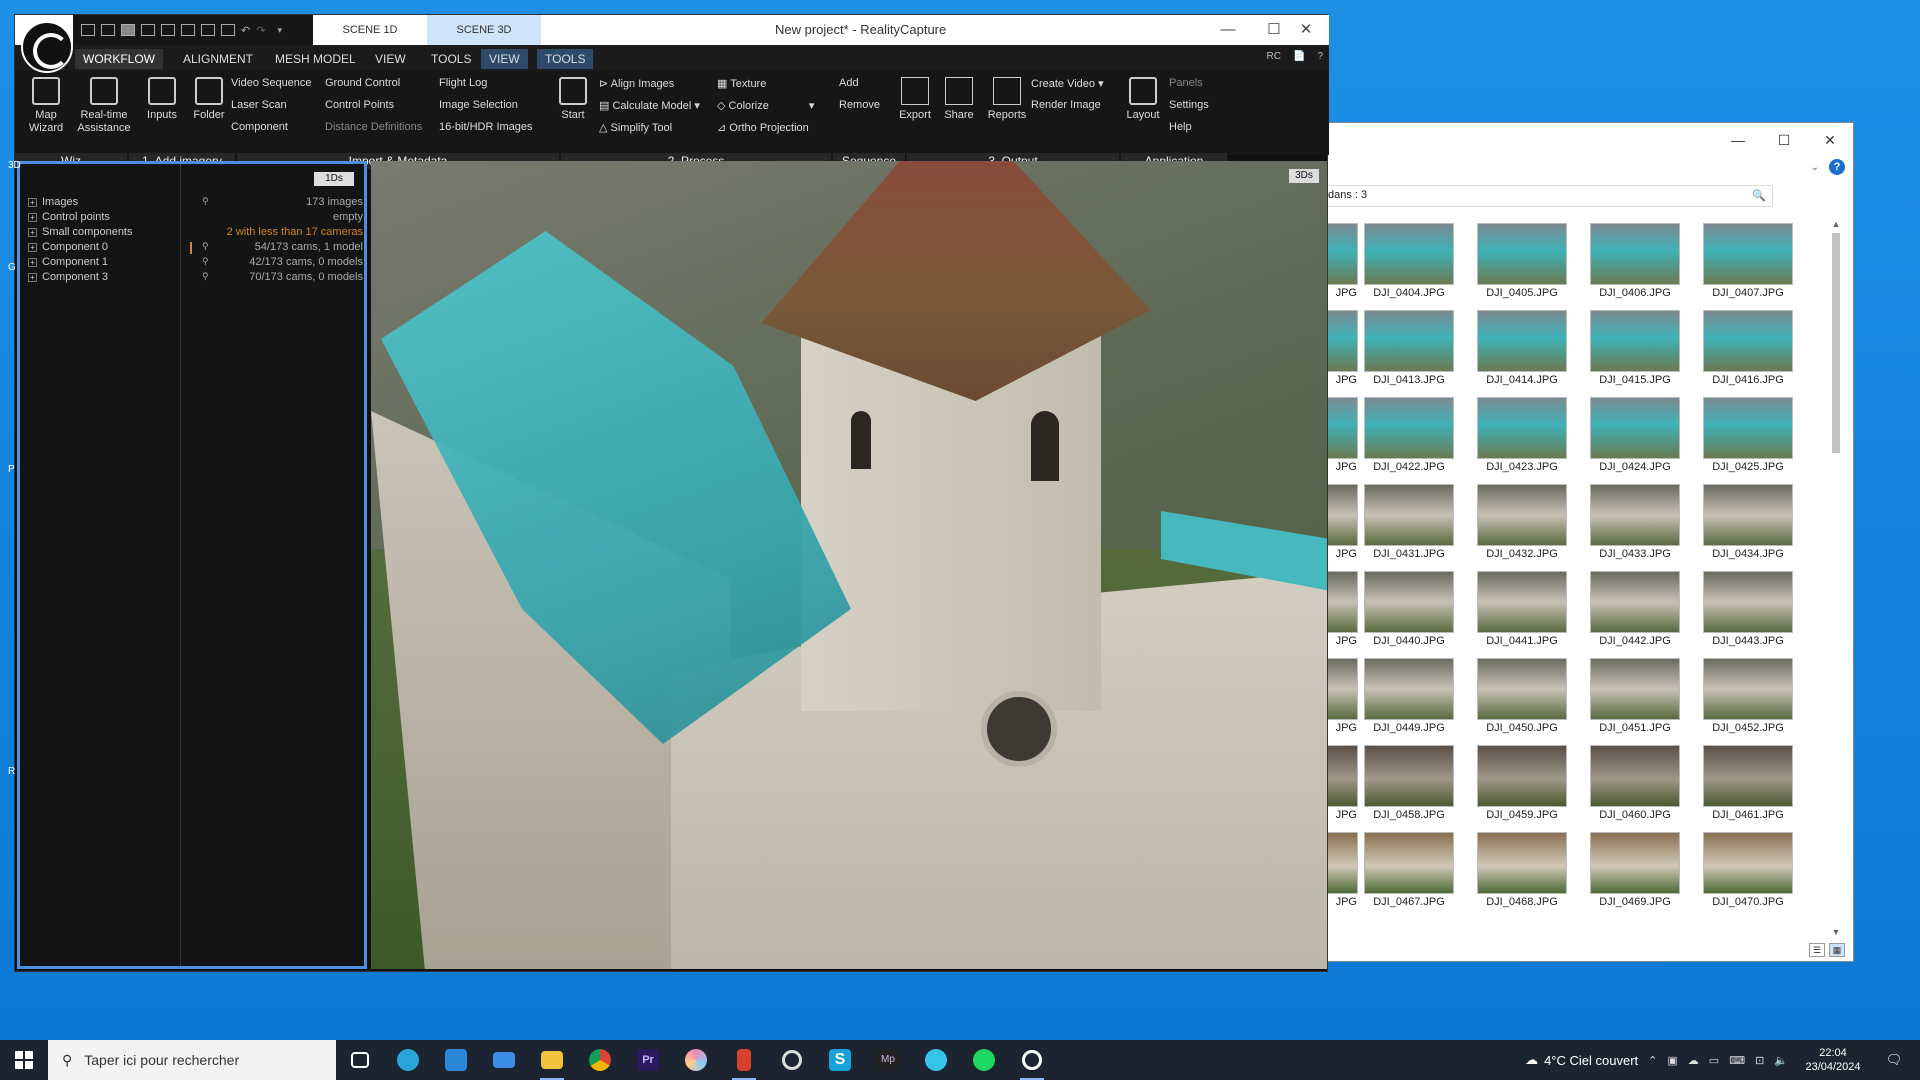 Image resolution: width=1920 pixels, height=1080 pixels. I want to click on layout-1-icon, so click(88, 30).